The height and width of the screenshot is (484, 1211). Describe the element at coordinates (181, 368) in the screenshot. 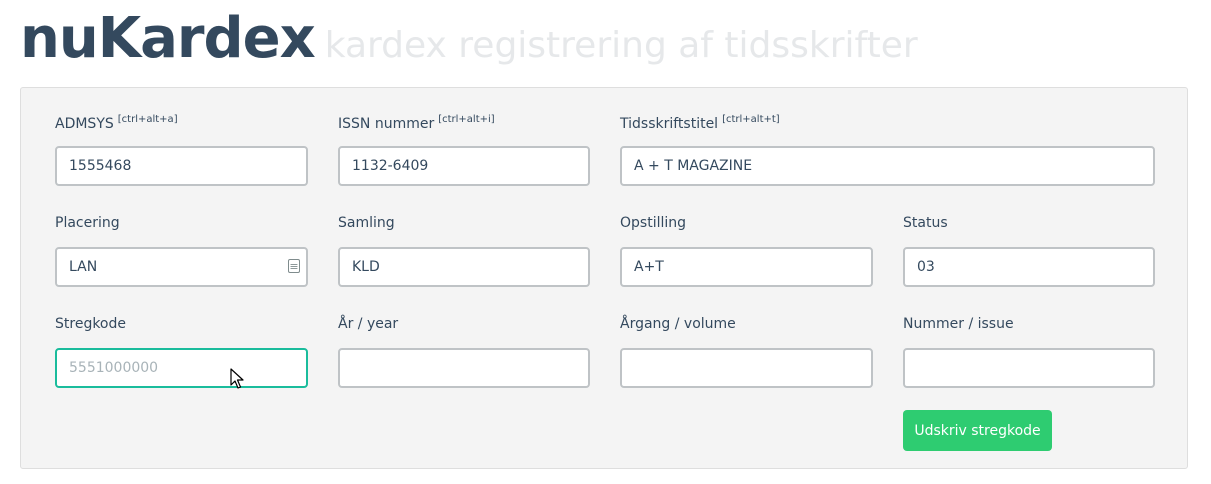

I see `stregkode-input` at that location.